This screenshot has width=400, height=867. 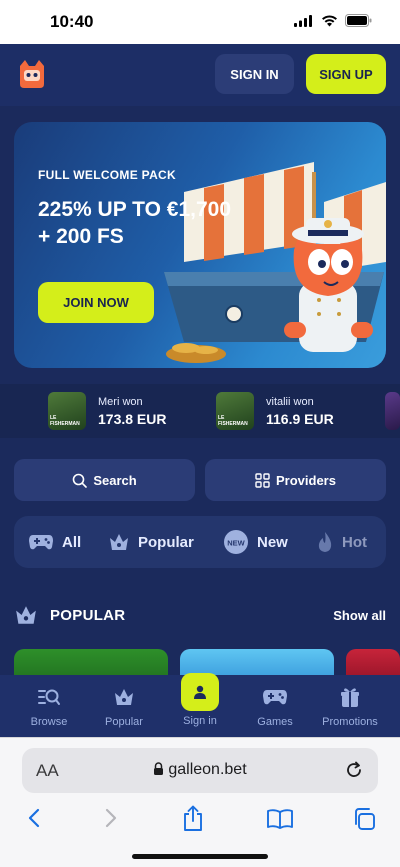 I want to click on tab-browse: Browse, so click(x=49, y=706).